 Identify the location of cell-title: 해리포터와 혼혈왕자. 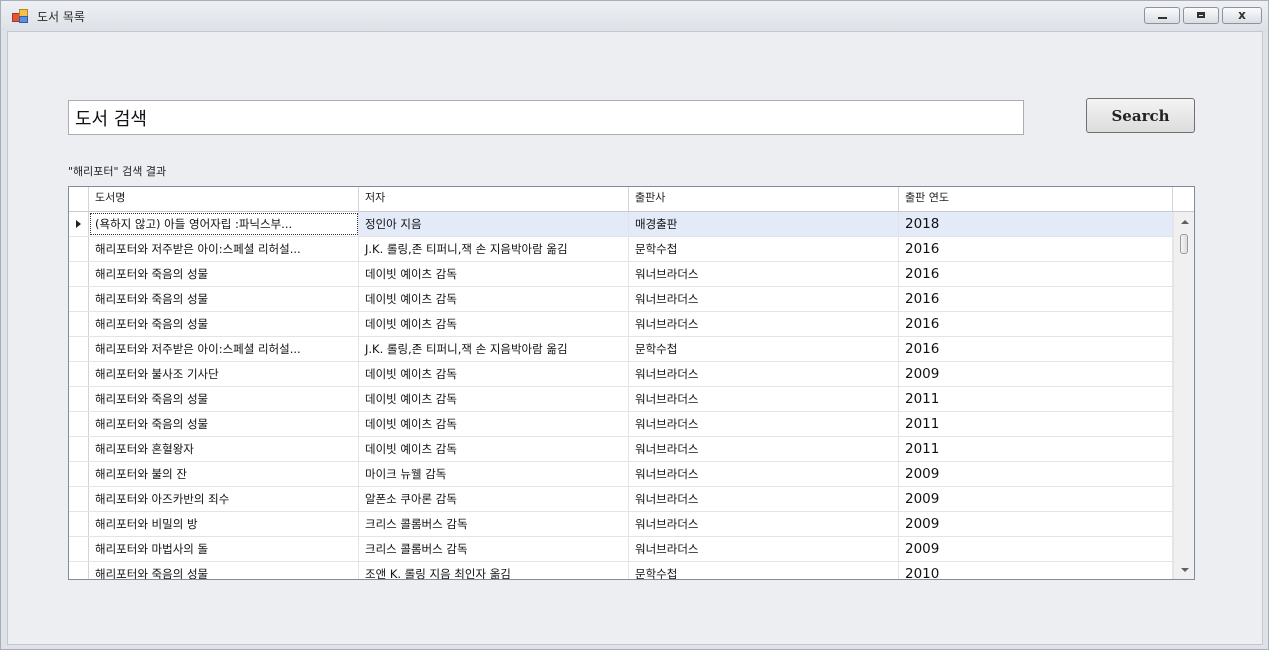
(224, 449).